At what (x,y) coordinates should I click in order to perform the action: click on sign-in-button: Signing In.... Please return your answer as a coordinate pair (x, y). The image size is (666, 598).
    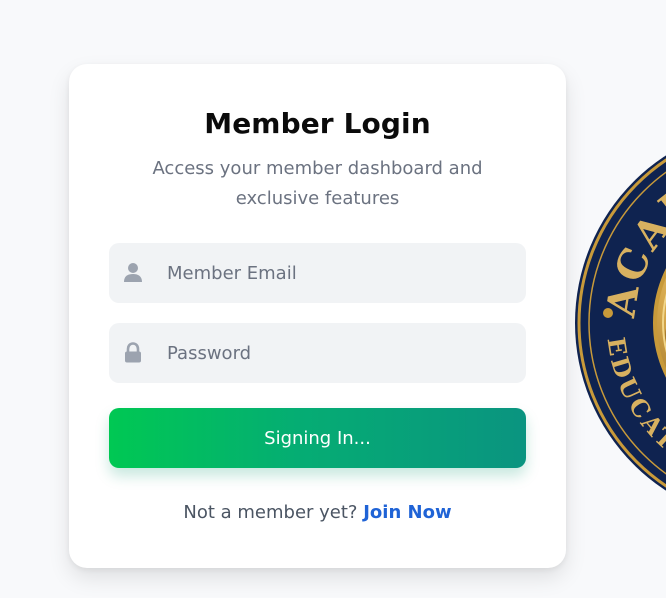
    Looking at the image, I should click on (317, 438).